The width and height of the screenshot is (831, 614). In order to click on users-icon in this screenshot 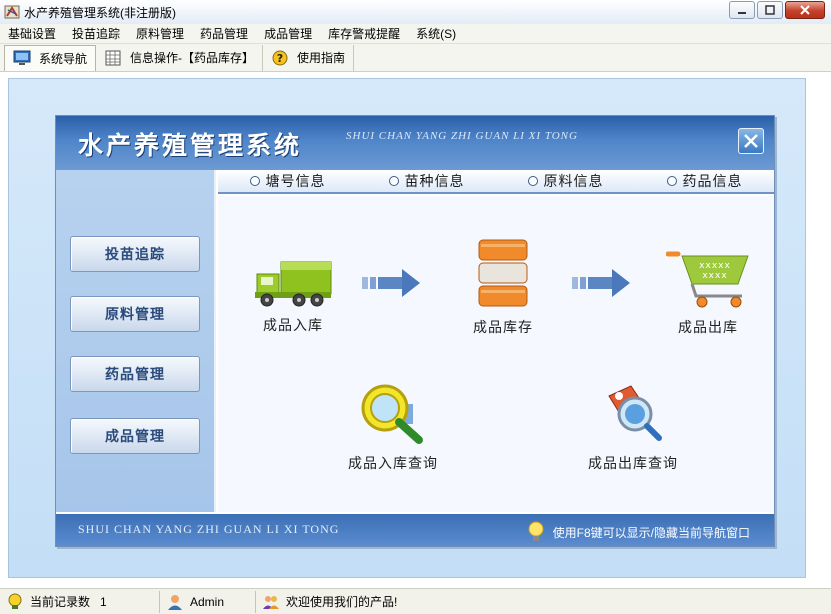, I will do `click(271, 602)`.